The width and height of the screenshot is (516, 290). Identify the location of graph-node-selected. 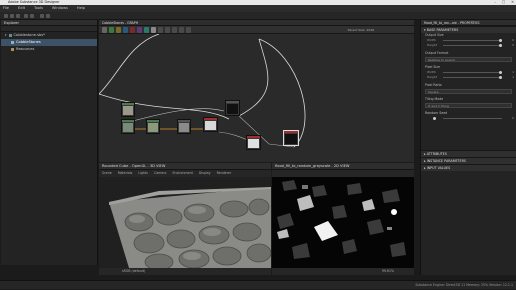
(291, 138).